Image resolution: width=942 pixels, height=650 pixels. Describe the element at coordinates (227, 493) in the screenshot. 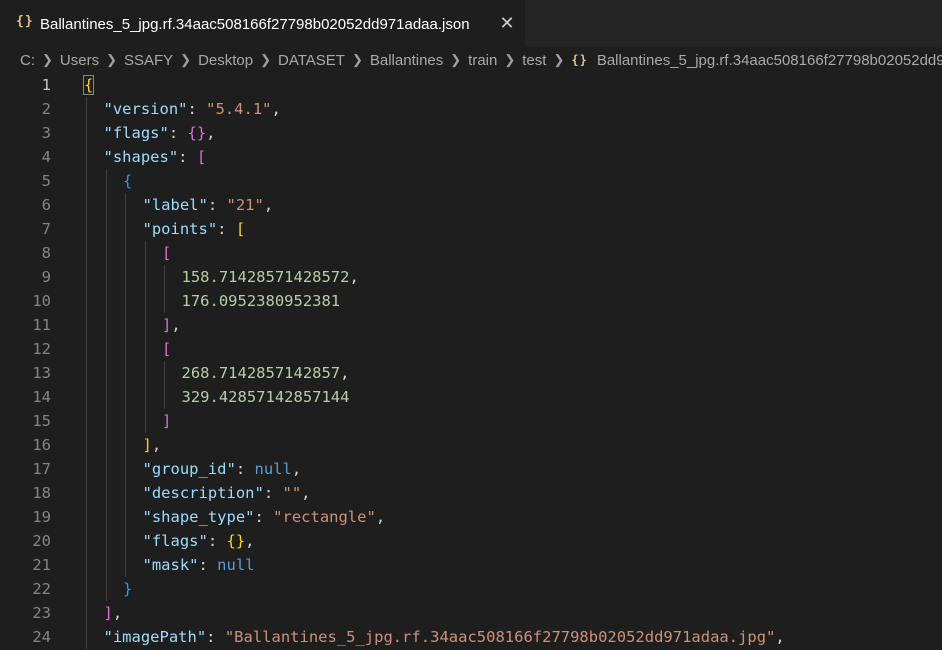

I see `code-text: "description": "",` at that location.